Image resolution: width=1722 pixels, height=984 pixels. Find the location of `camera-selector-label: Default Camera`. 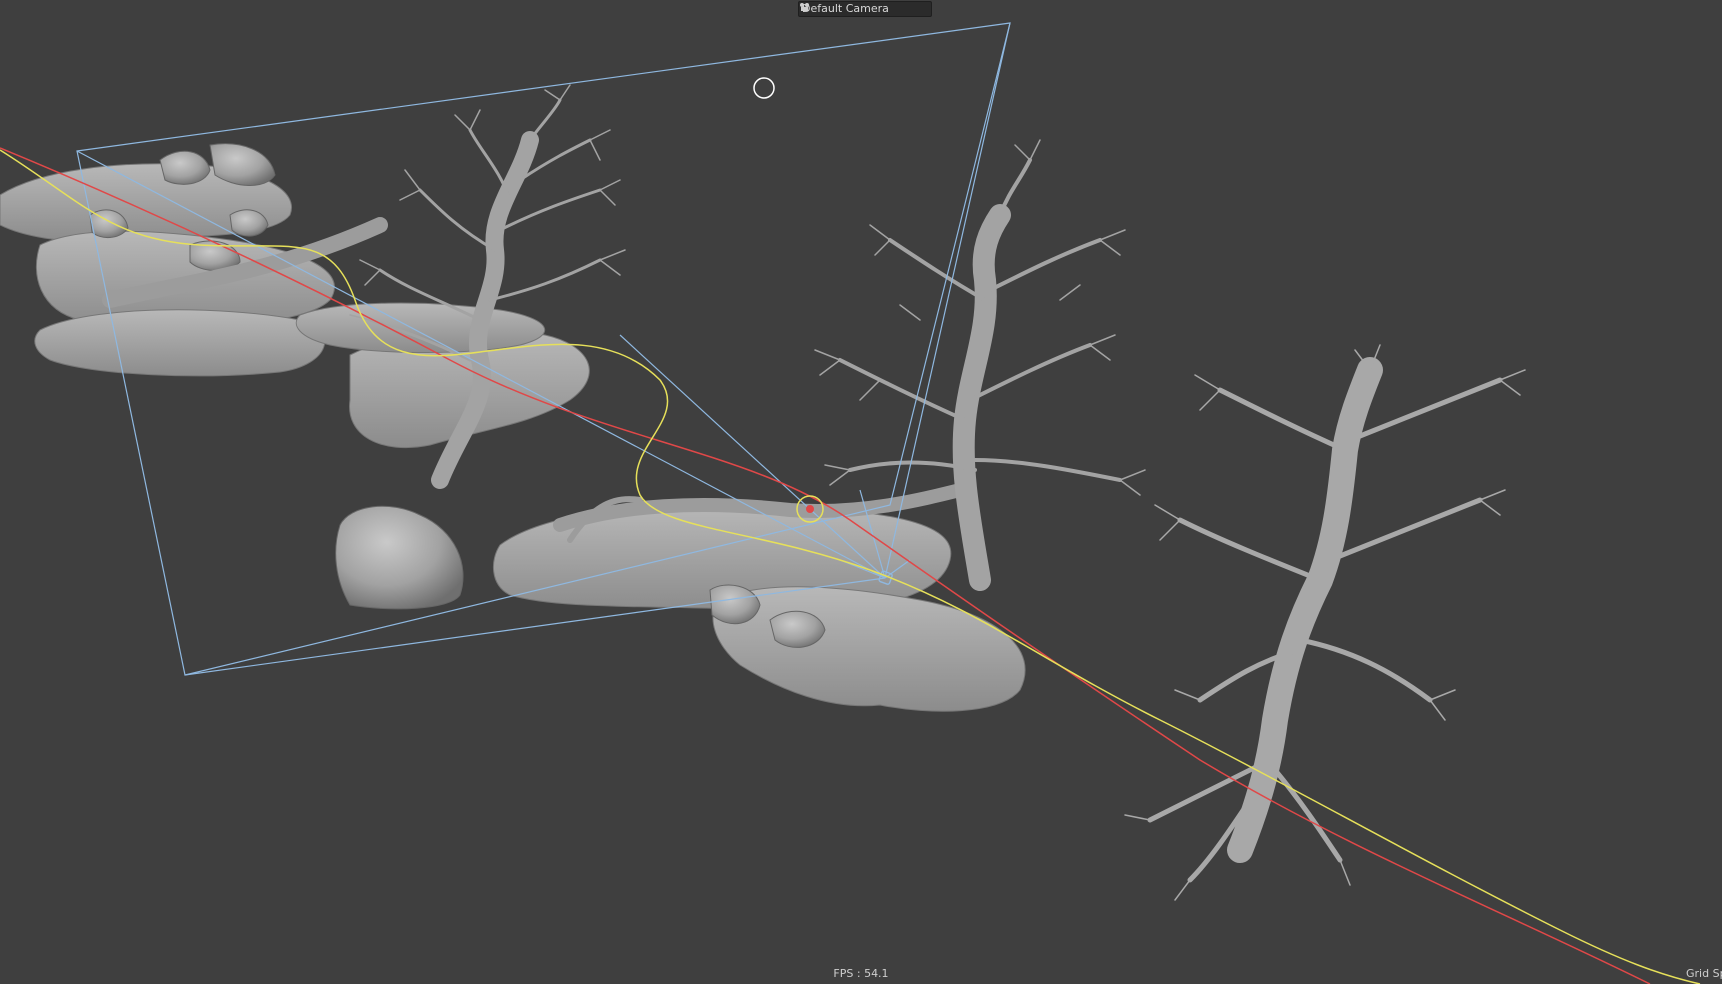

camera-selector-label: Default Camera is located at coordinates (845, 8).